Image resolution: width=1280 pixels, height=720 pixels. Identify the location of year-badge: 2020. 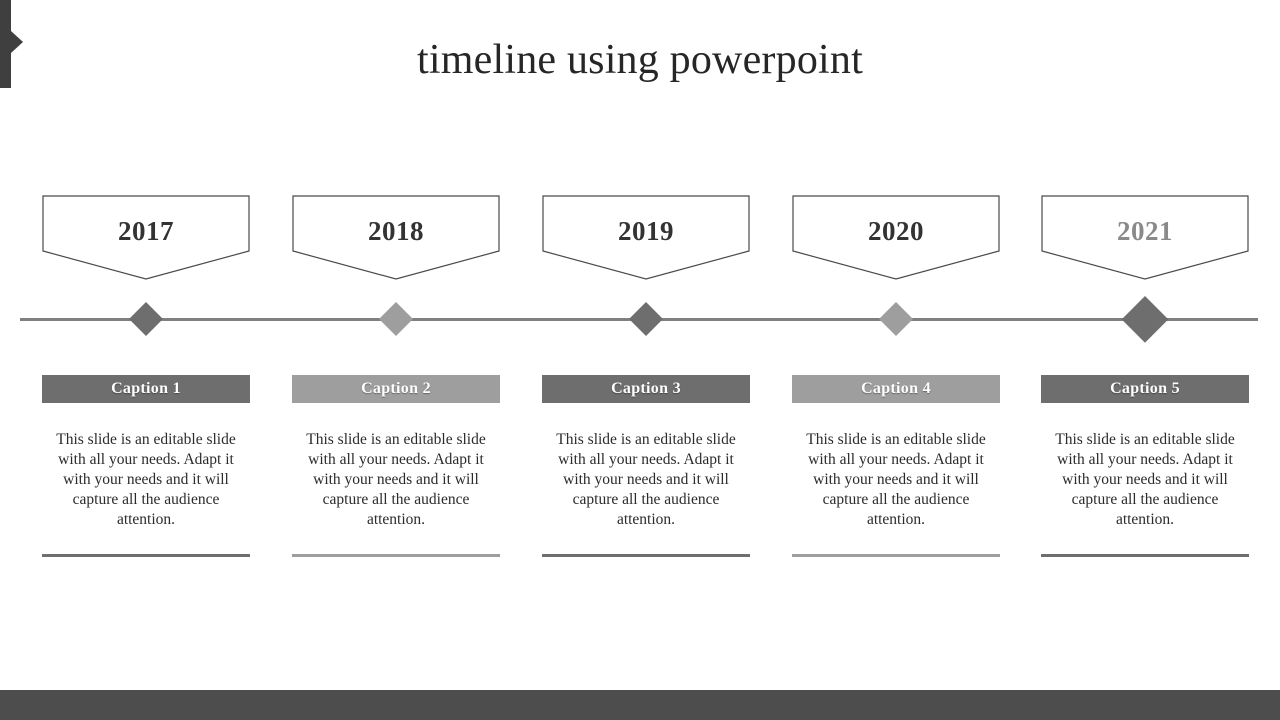
(896, 237).